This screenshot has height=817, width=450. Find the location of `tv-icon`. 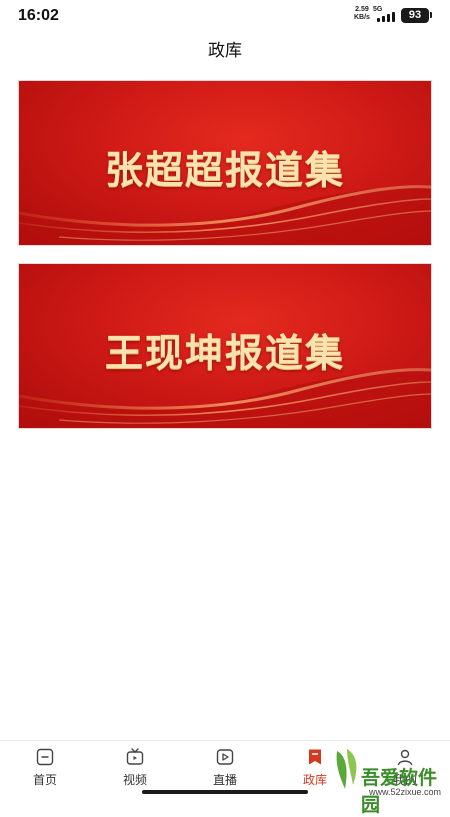

tv-icon is located at coordinates (135, 756).